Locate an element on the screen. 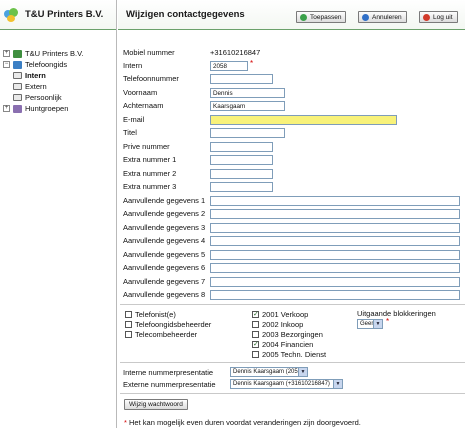 The image size is (465, 428). group-checkbox-2003: 2003 Bezorgingen is located at coordinates (287, 334).